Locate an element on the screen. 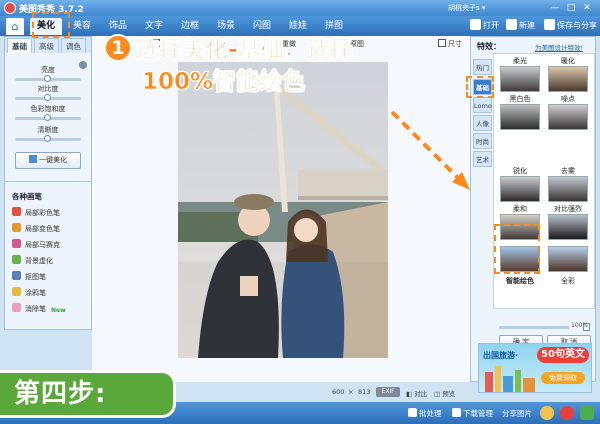 This screenshot has height=424, width=600. sharpness-slider is located at coordinates (48, 138).